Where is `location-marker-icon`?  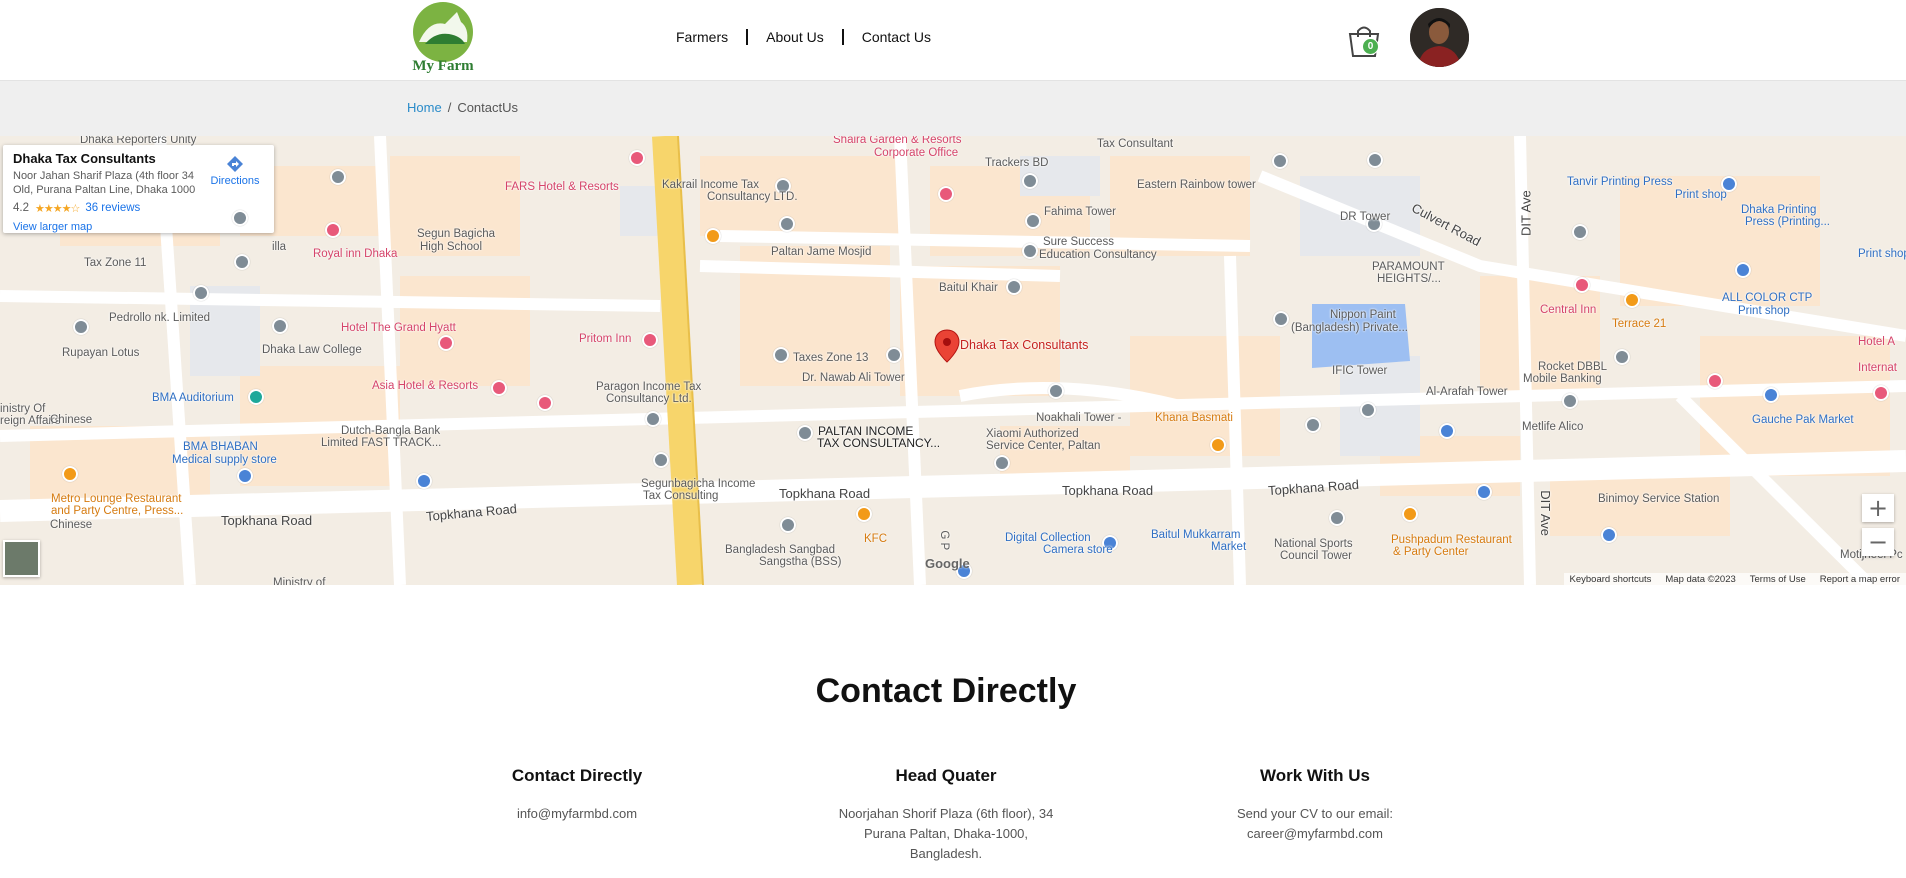
location-marker-icon is located at coordinates (947, 346).